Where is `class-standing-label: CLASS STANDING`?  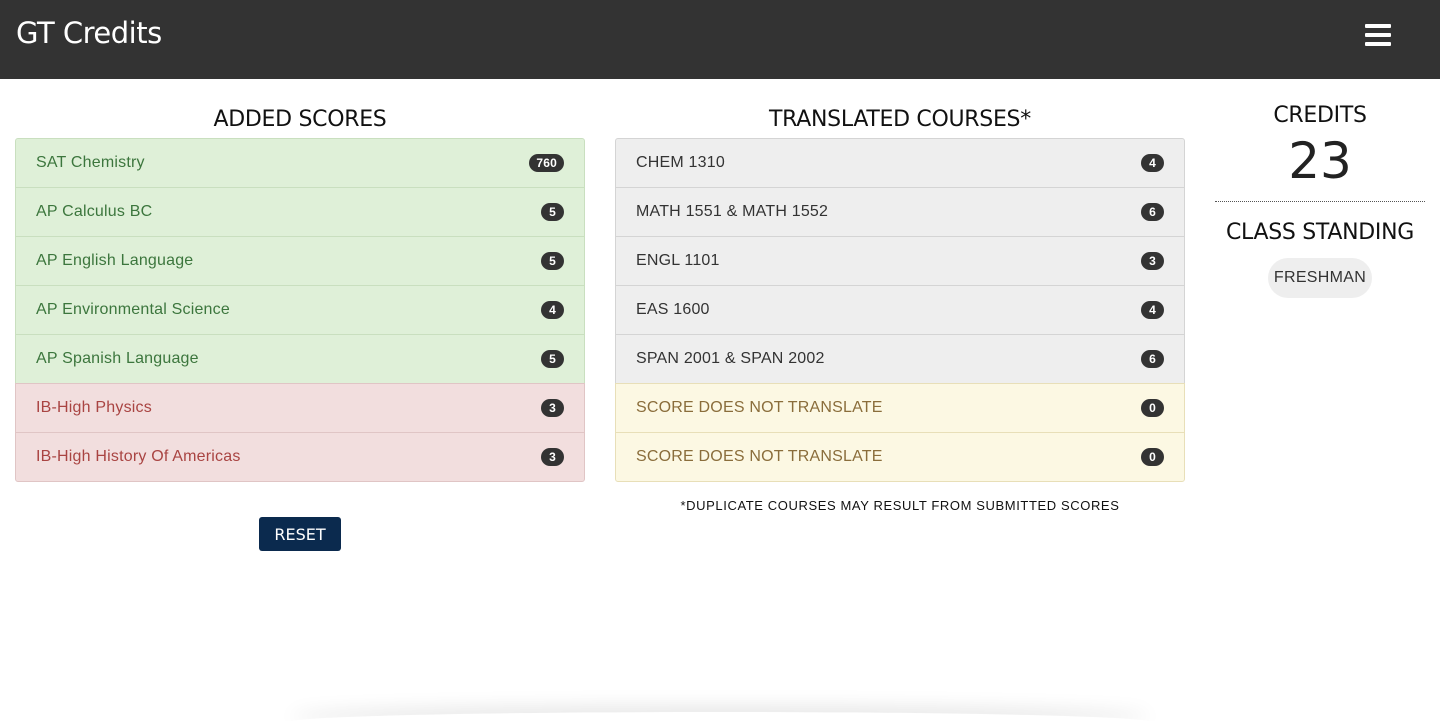
class-standing-label: CLASS STANDING is located at coordinates (1320, 232).